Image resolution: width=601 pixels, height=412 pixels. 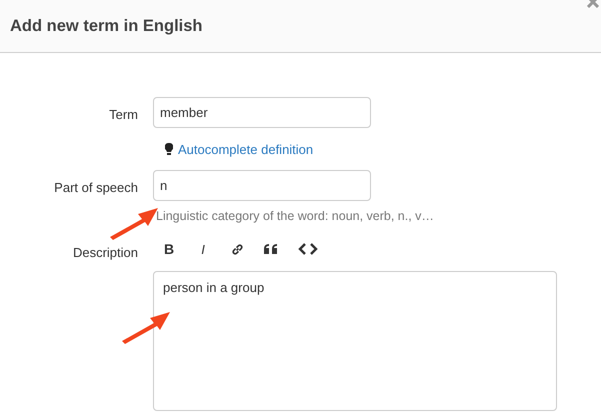 What do you see at coordinates (106, 26) in the screenshot?
I see `dialog-title: Add new term in English` at bounding box center [106, 26].